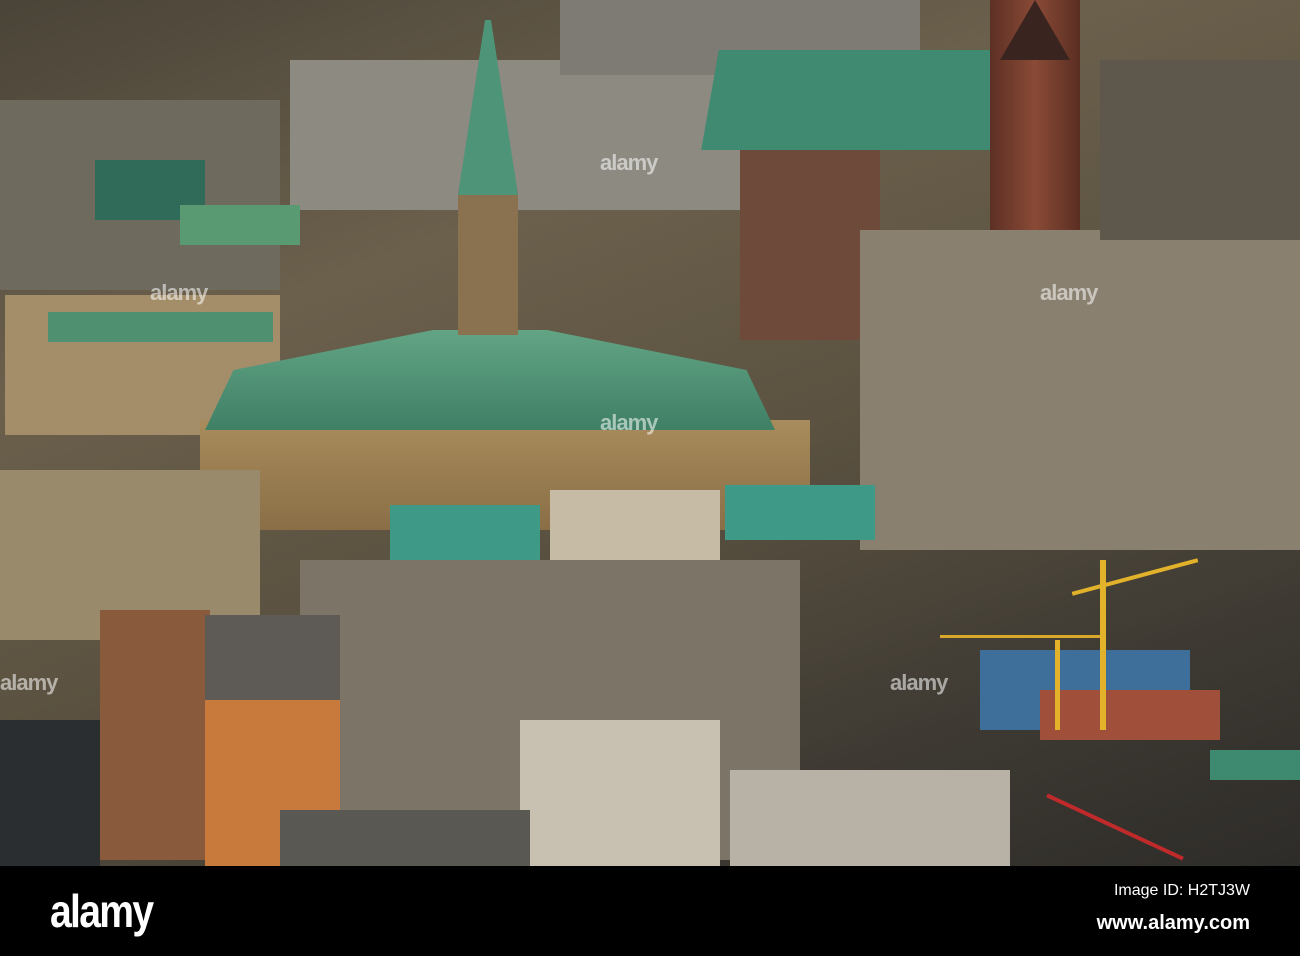 The image size is (1300, 956). Describe the element at coordinates (1057, 685) in the screenshot. I see `crane-mast` at that location.